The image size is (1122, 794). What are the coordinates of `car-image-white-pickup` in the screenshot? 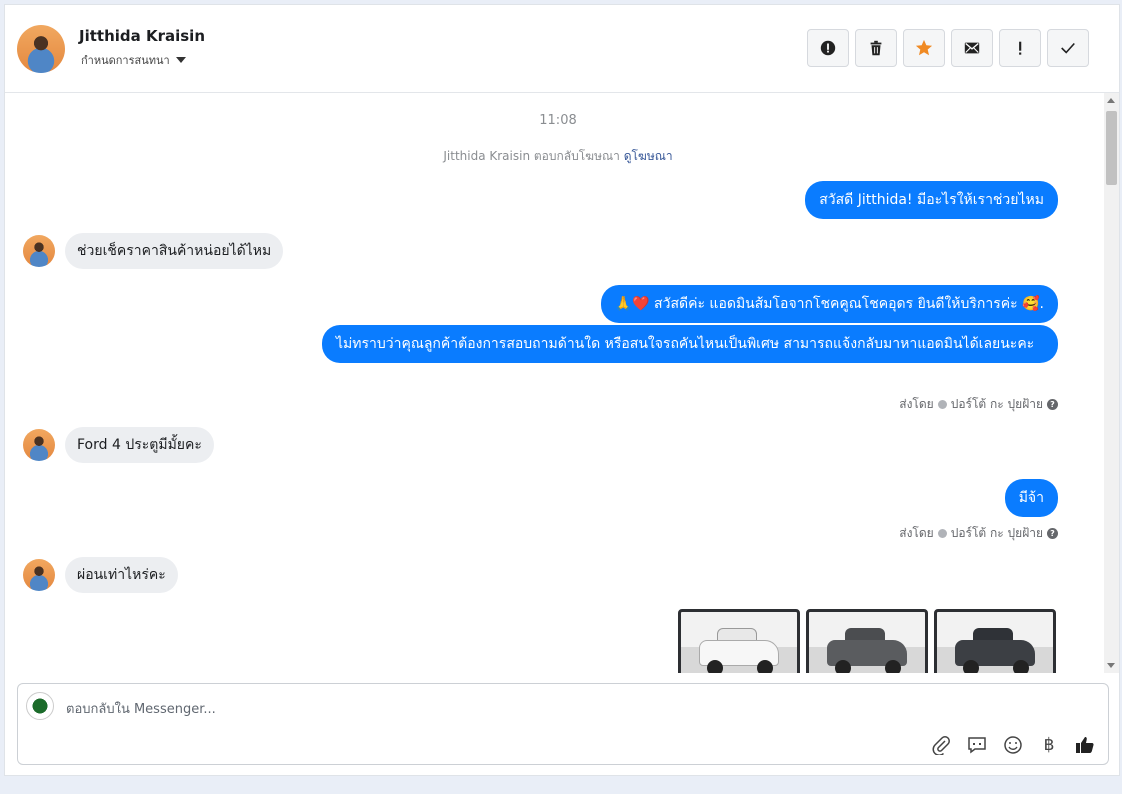 It's located at (739, 641).